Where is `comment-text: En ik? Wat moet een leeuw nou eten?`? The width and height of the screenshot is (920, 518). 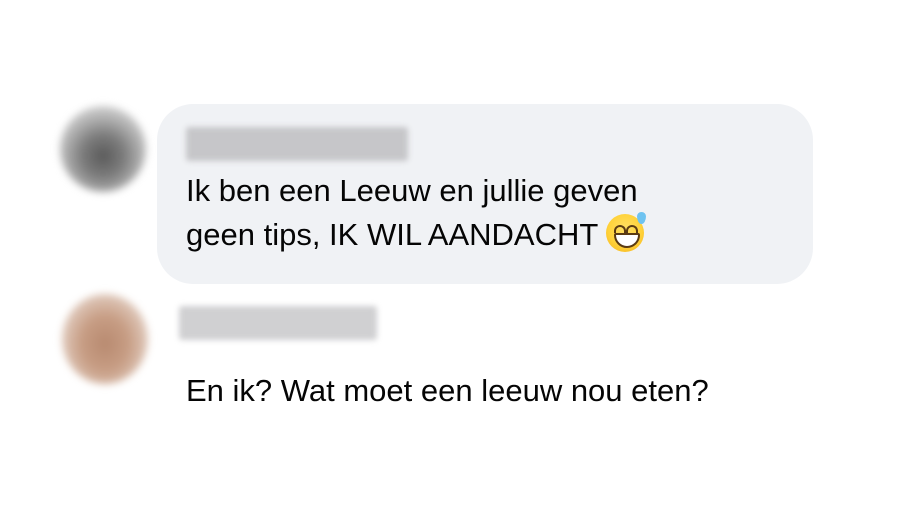 comment-text: En ik? Wat moet een leeuw nou eten? is located at coordinates (506, 391).